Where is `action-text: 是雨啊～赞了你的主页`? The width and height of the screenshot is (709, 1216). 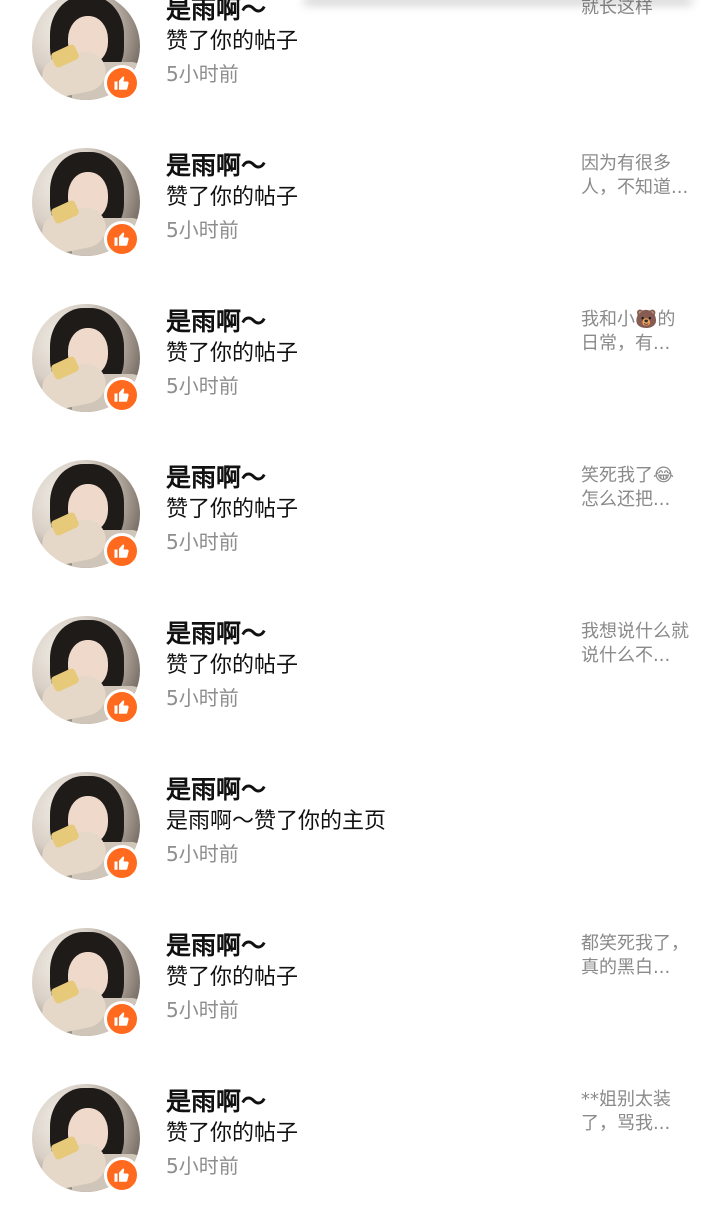
action-text: 是雨啊～赞了你的主页 is located at coordinates (276, 821).